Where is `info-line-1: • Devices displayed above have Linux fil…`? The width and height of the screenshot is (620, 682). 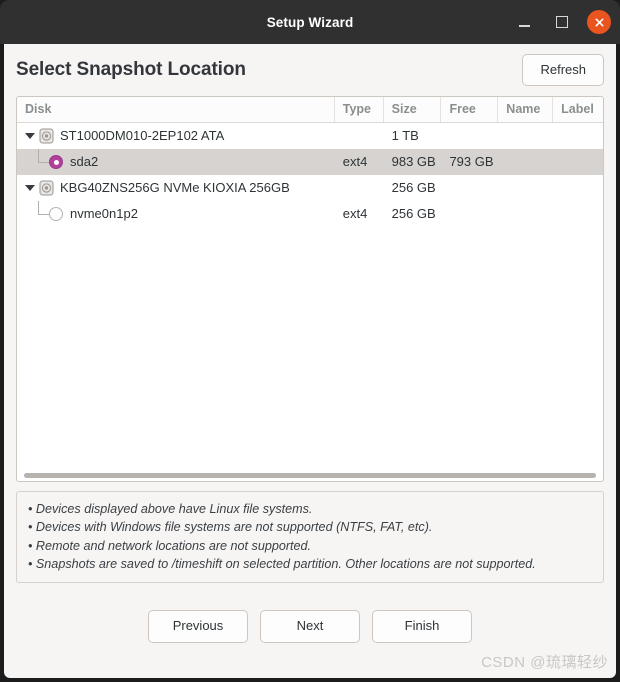
info-line-1: • Devices displayed above have Linux fil… is located at coordinates (170, 509).